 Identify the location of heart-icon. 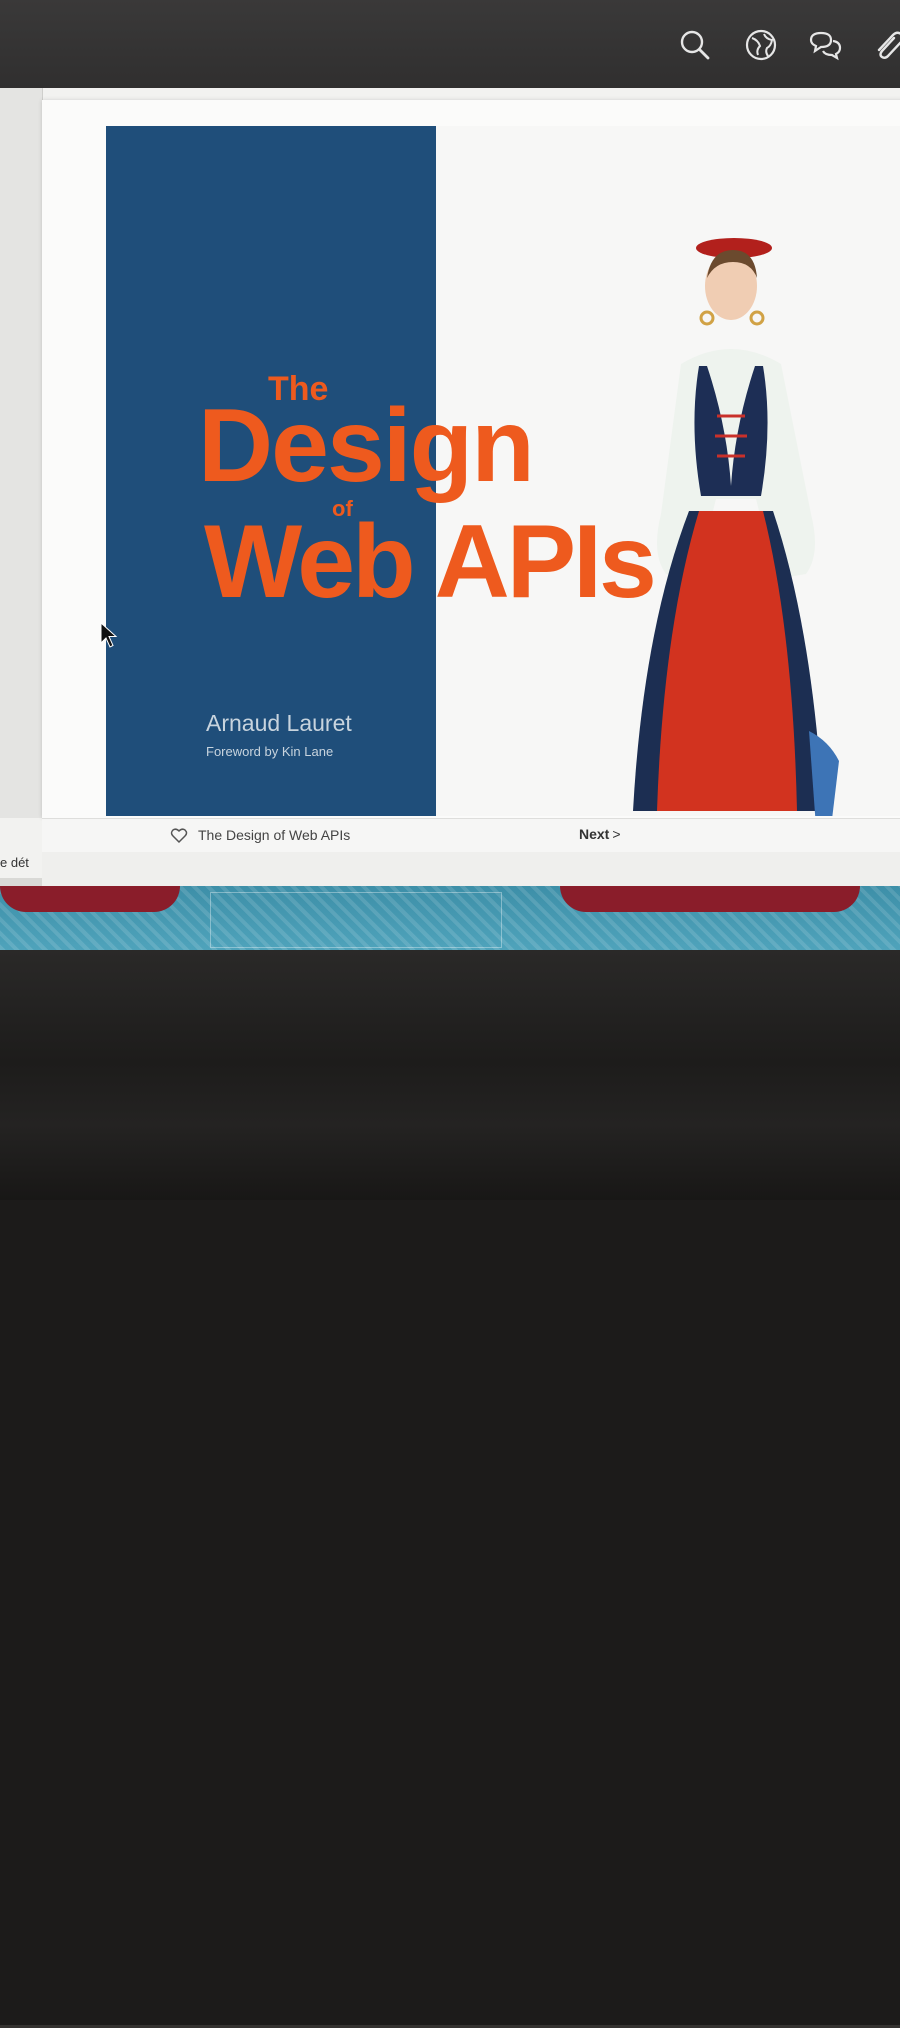
(179, 836).